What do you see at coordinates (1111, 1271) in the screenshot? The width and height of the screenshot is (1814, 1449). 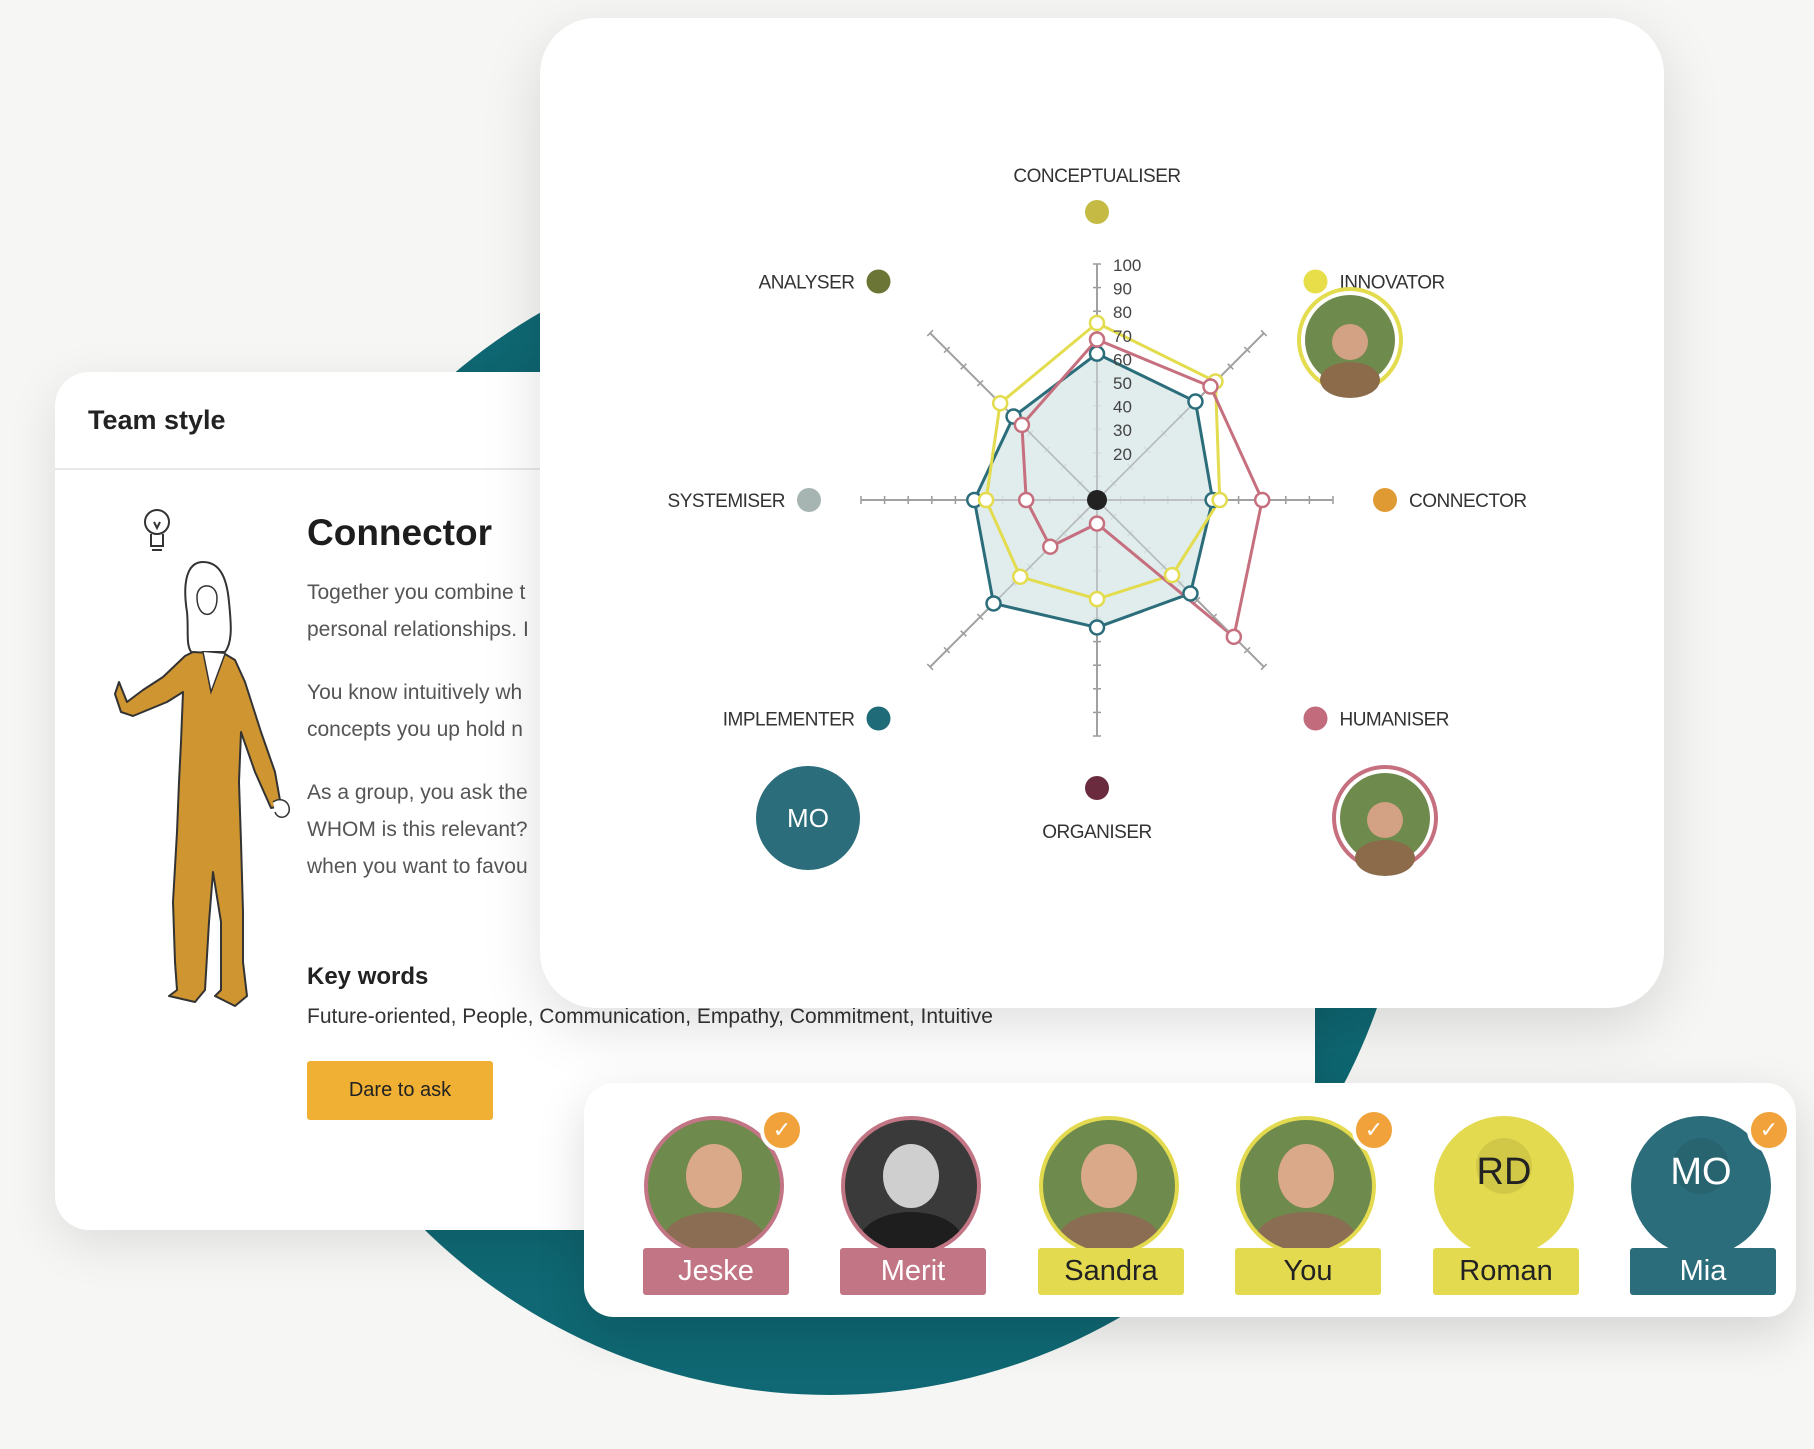 I see `member-name-tag: Sandra` at bounding box center [1111, 1271].